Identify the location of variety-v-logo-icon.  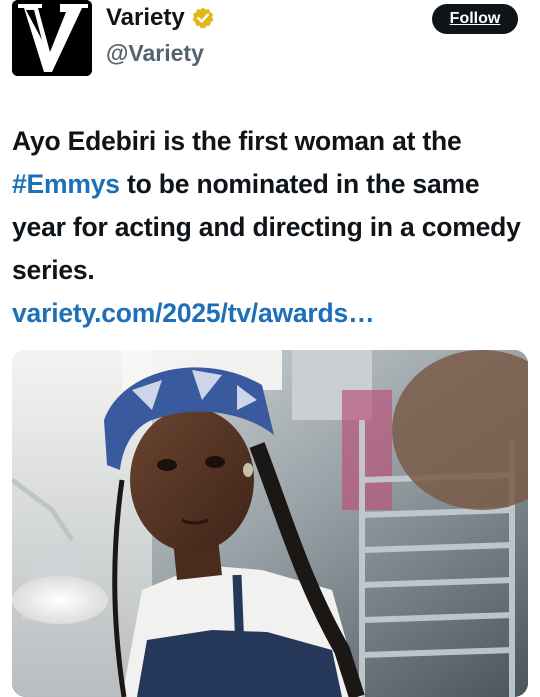
(52, 38).